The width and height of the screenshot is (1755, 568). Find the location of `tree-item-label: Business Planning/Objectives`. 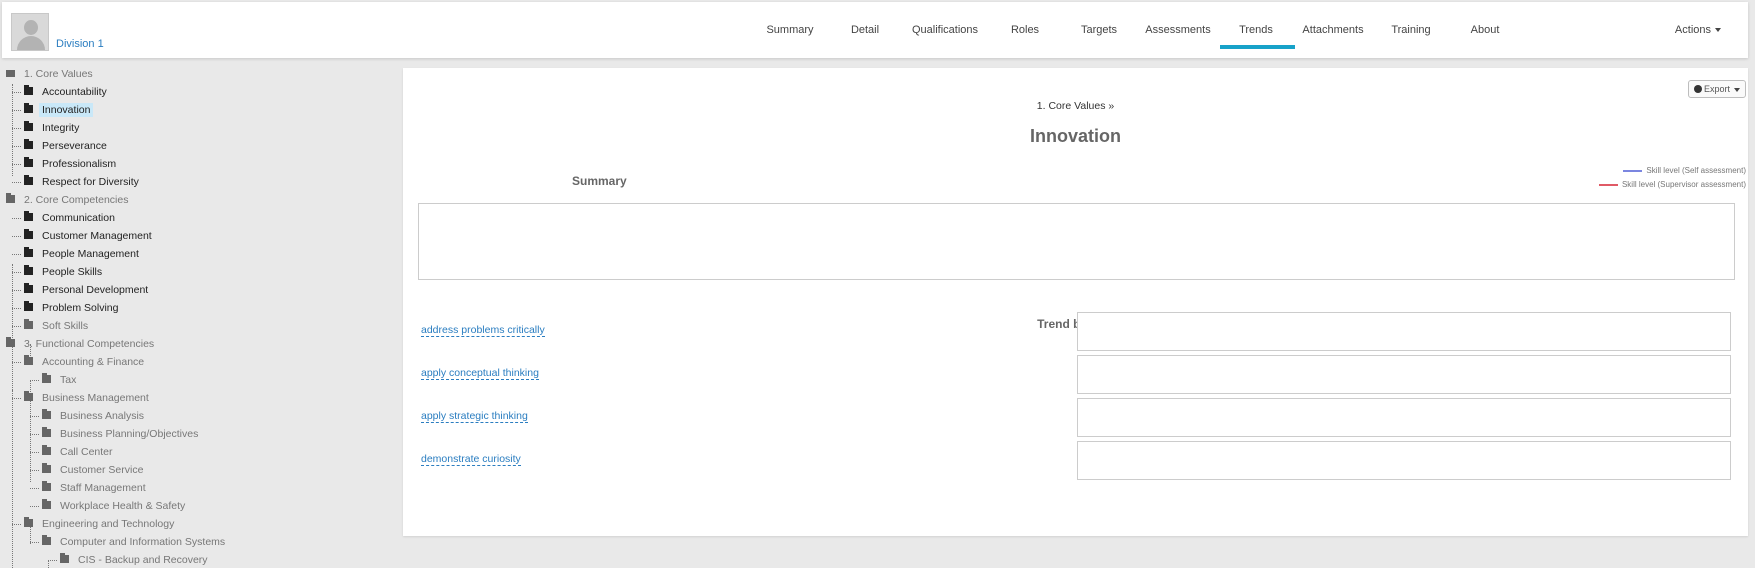

tree-item-label: Business Planning/Objectives is located at coordinates (129, 434).